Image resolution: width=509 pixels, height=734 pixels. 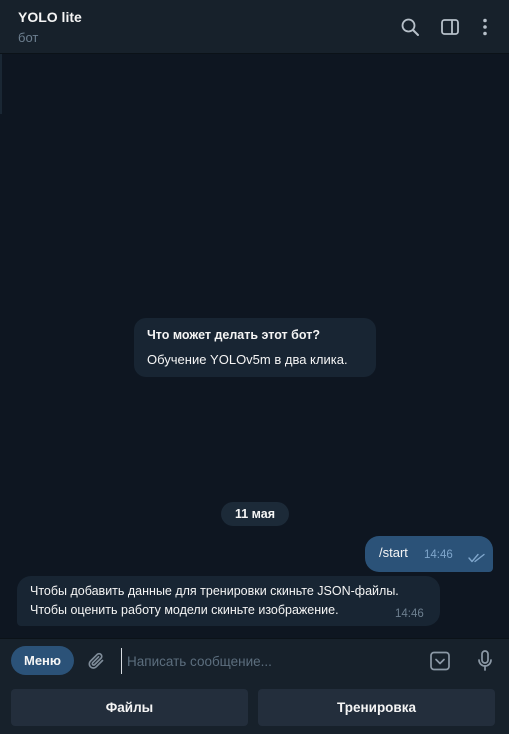 What do you see at coordinates (254, 27) in the screenshot?
I see `chat-header: YOLO lite бот` at bounding box center [254, 27].